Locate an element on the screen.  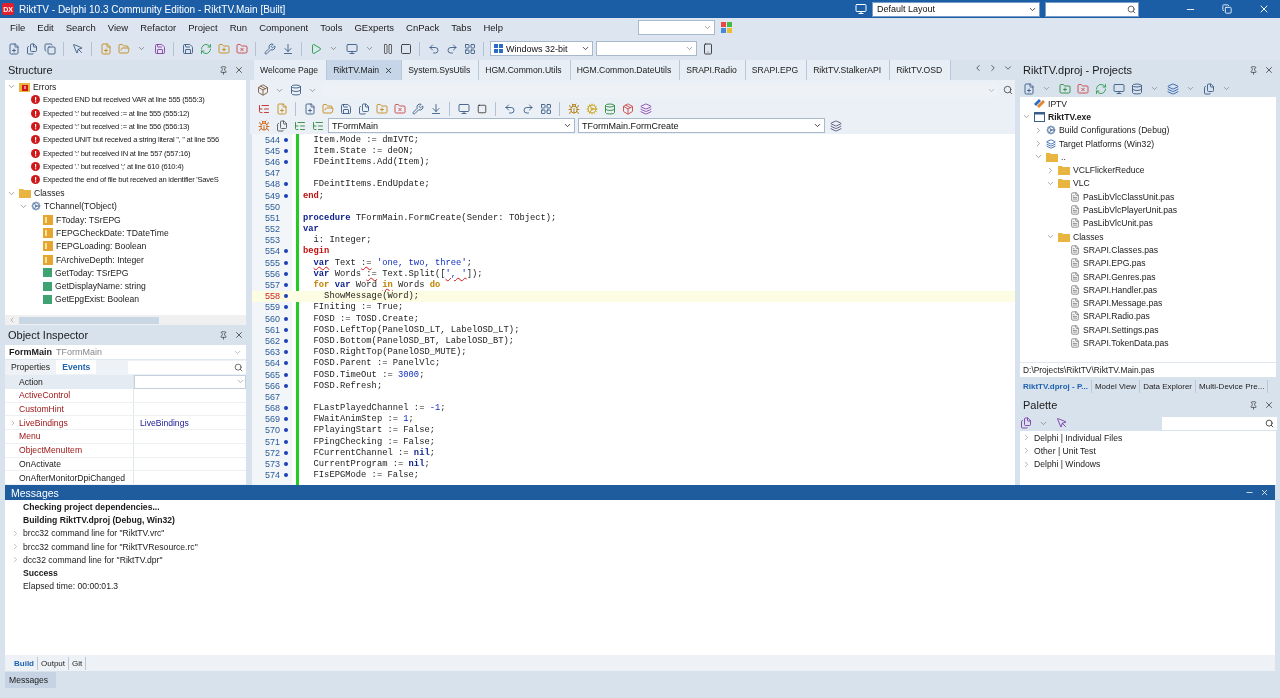
class-dropdown: TFormMain is located at coordinates (451, 125).